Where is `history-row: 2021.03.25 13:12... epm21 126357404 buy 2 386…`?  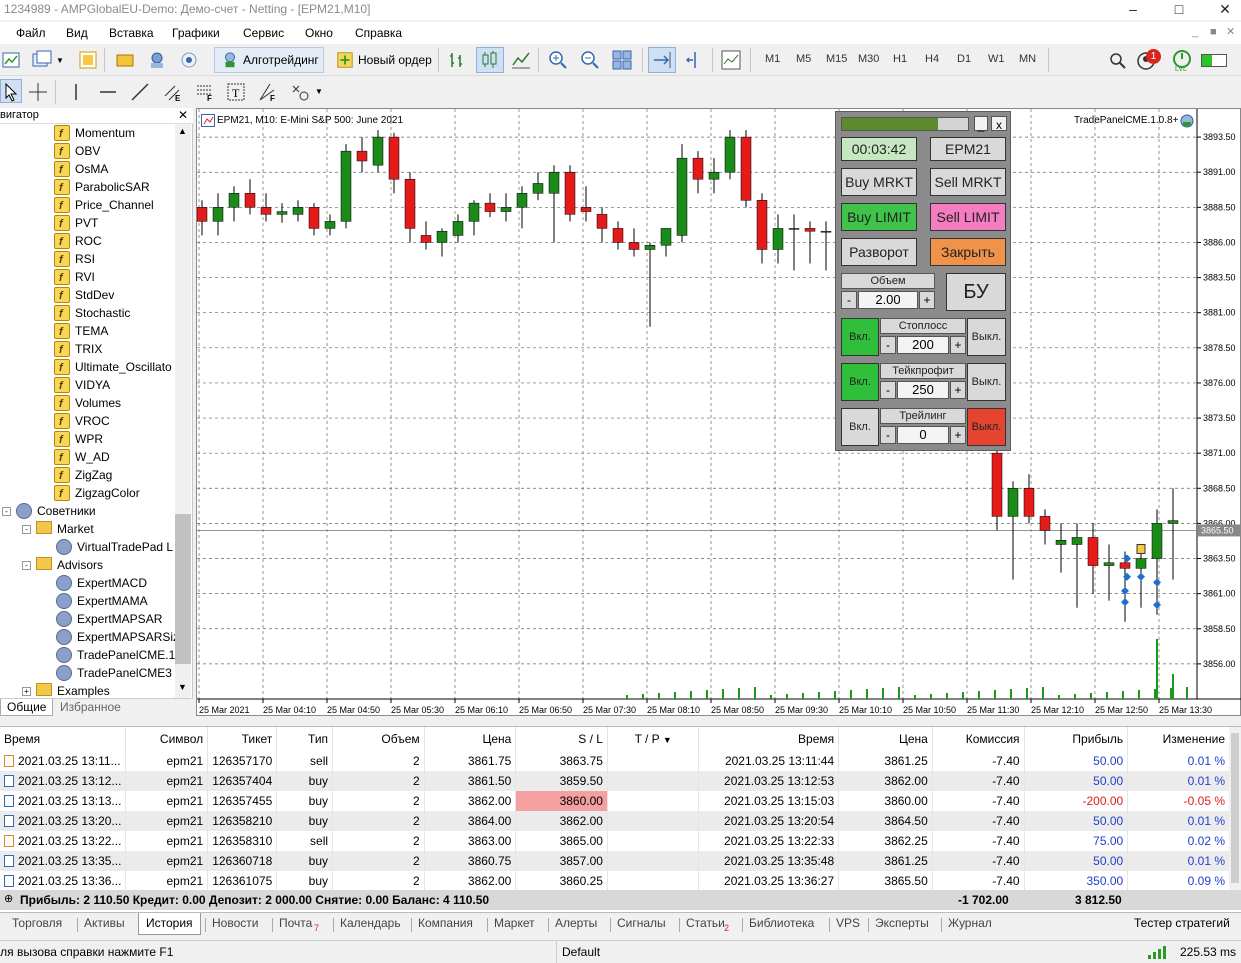
history-row: 2021.03.25 13:12... epm21 126357404 buy 2 386… is located at coordinates (615, 781).